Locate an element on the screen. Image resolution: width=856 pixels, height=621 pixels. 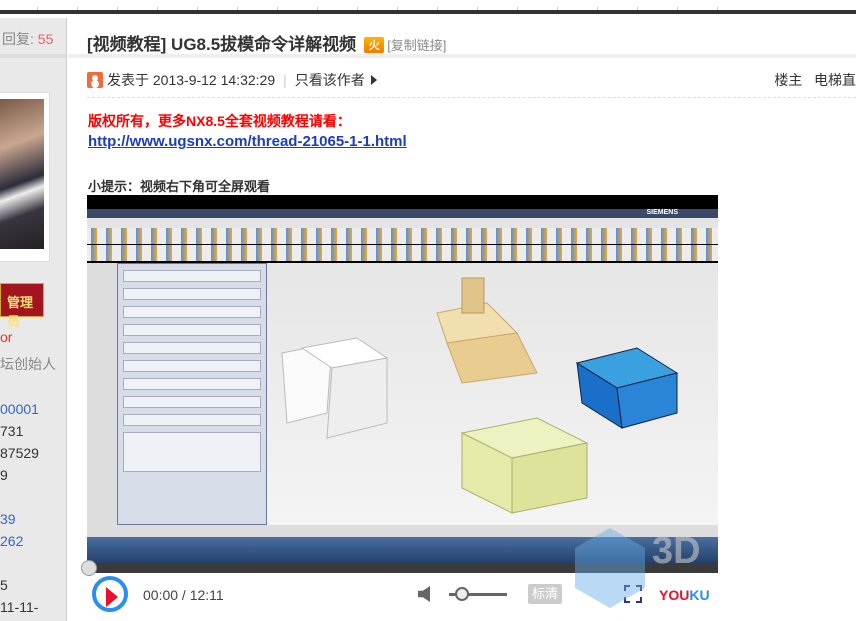
thread-title: [视频教程] UG8.5拔模命令详解视频火 [复制链接] is located at coordinates (267, 44).